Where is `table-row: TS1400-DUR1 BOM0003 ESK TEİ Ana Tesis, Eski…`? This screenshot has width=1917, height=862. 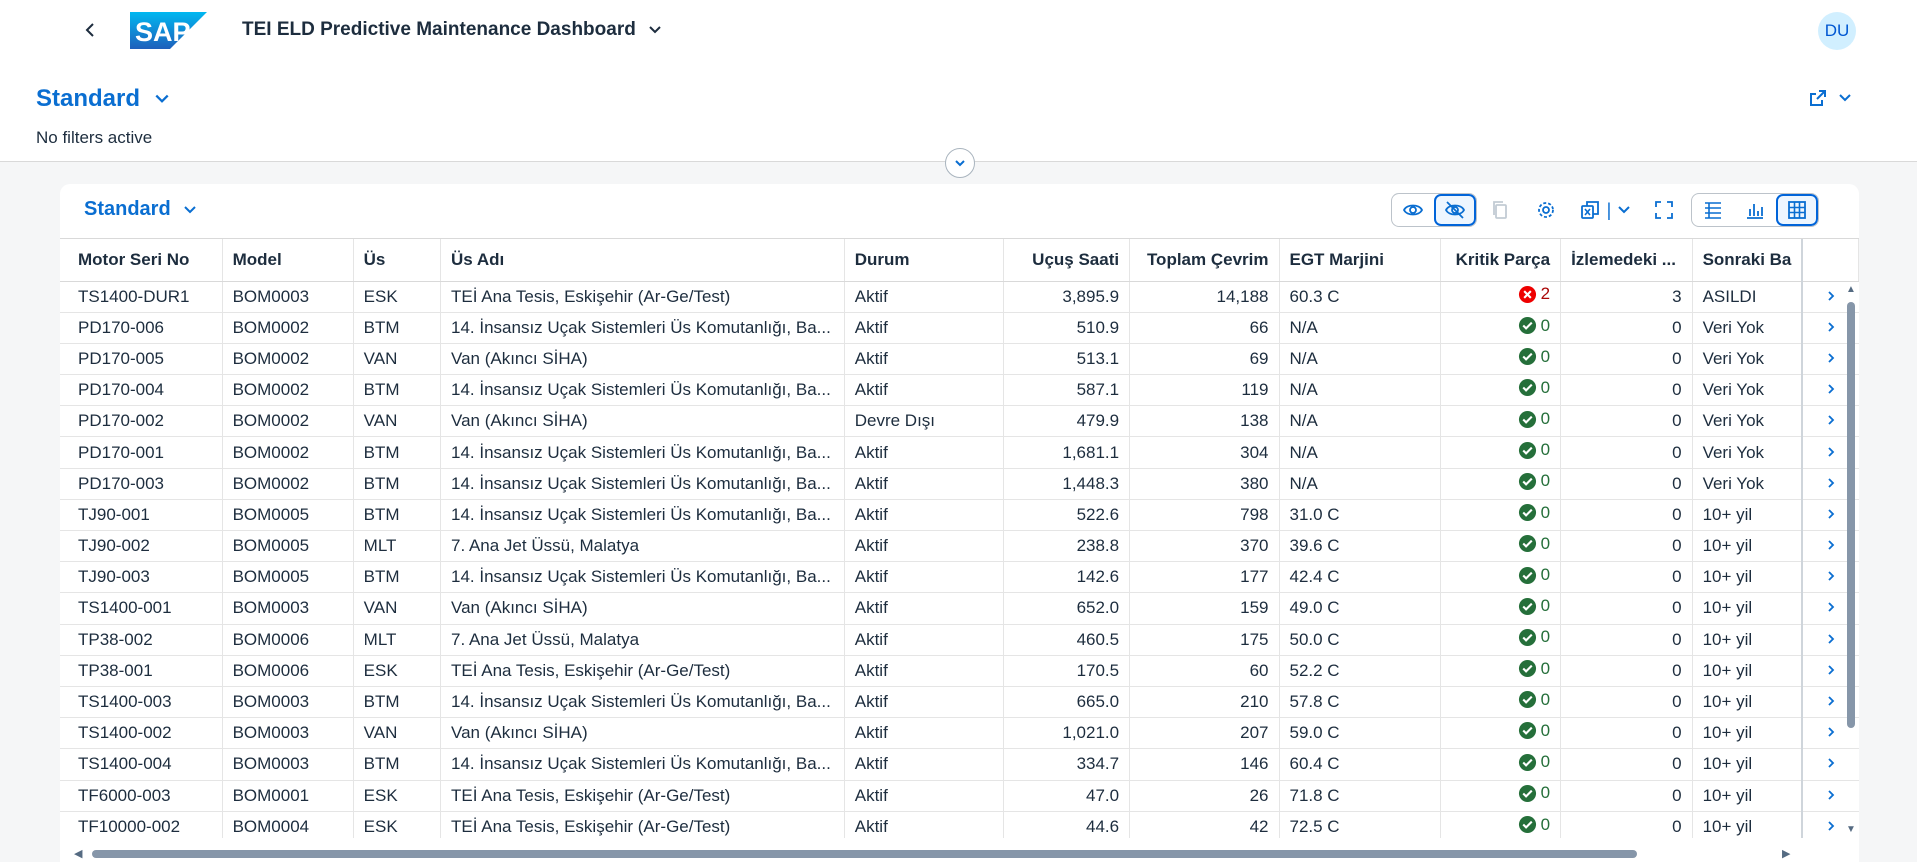 table-row: TS1400-DUR1 BOM0003 ESK TEİ Ana Tesis, Eski… is located at coordinates (959, 297).